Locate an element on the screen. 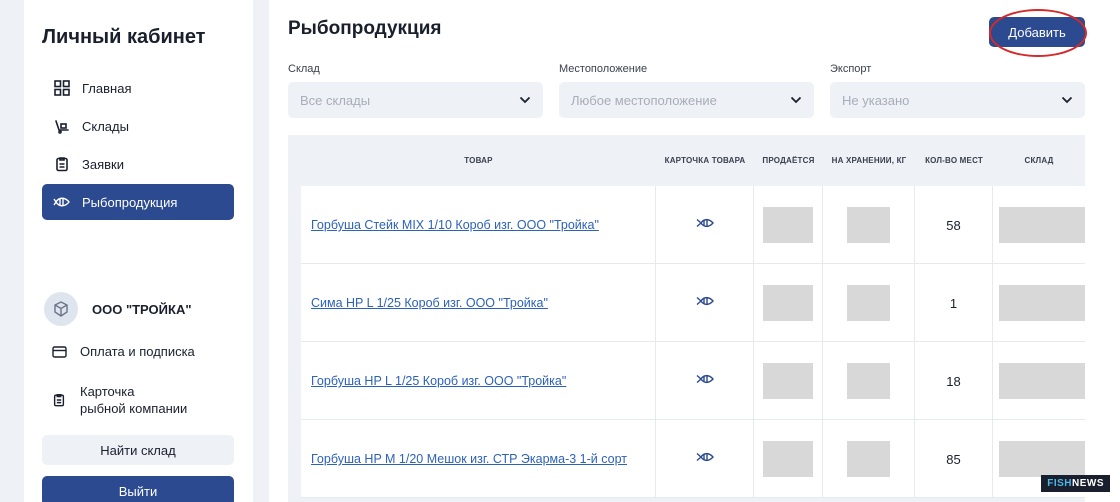 Image resolution: width=1120 pixels, height=502 pixels. filter-warehouse: Склад Все склады is located at coordinates (415, 90).